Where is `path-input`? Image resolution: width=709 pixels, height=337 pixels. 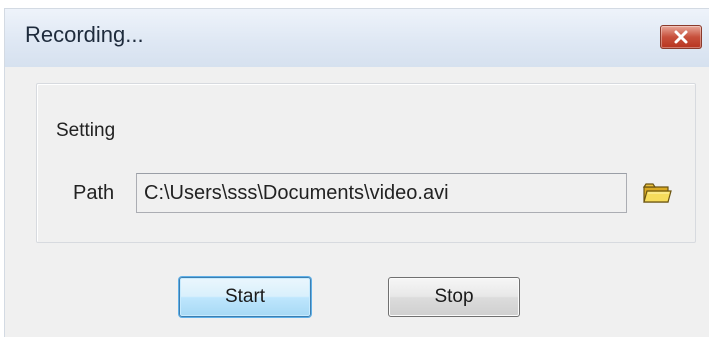 path-input is located at coordinates (381, 193).